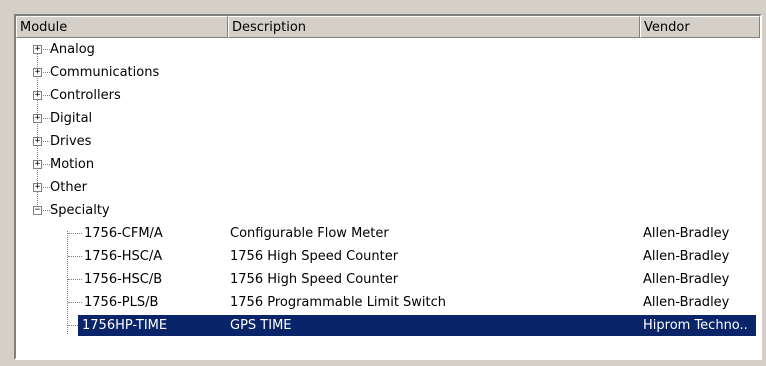 The image size is (766, 366). What do you see at coordinates (388, 118) in the screenshot?
I see `tree-node-digital: + Digital` at bounding box center [388, 118].